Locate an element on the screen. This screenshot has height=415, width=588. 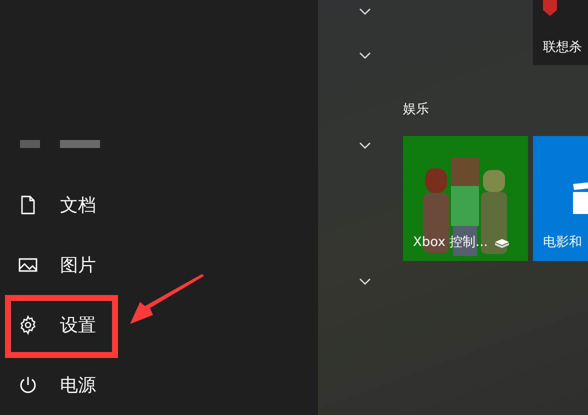
console-icon is located at coordinates (502, 243).